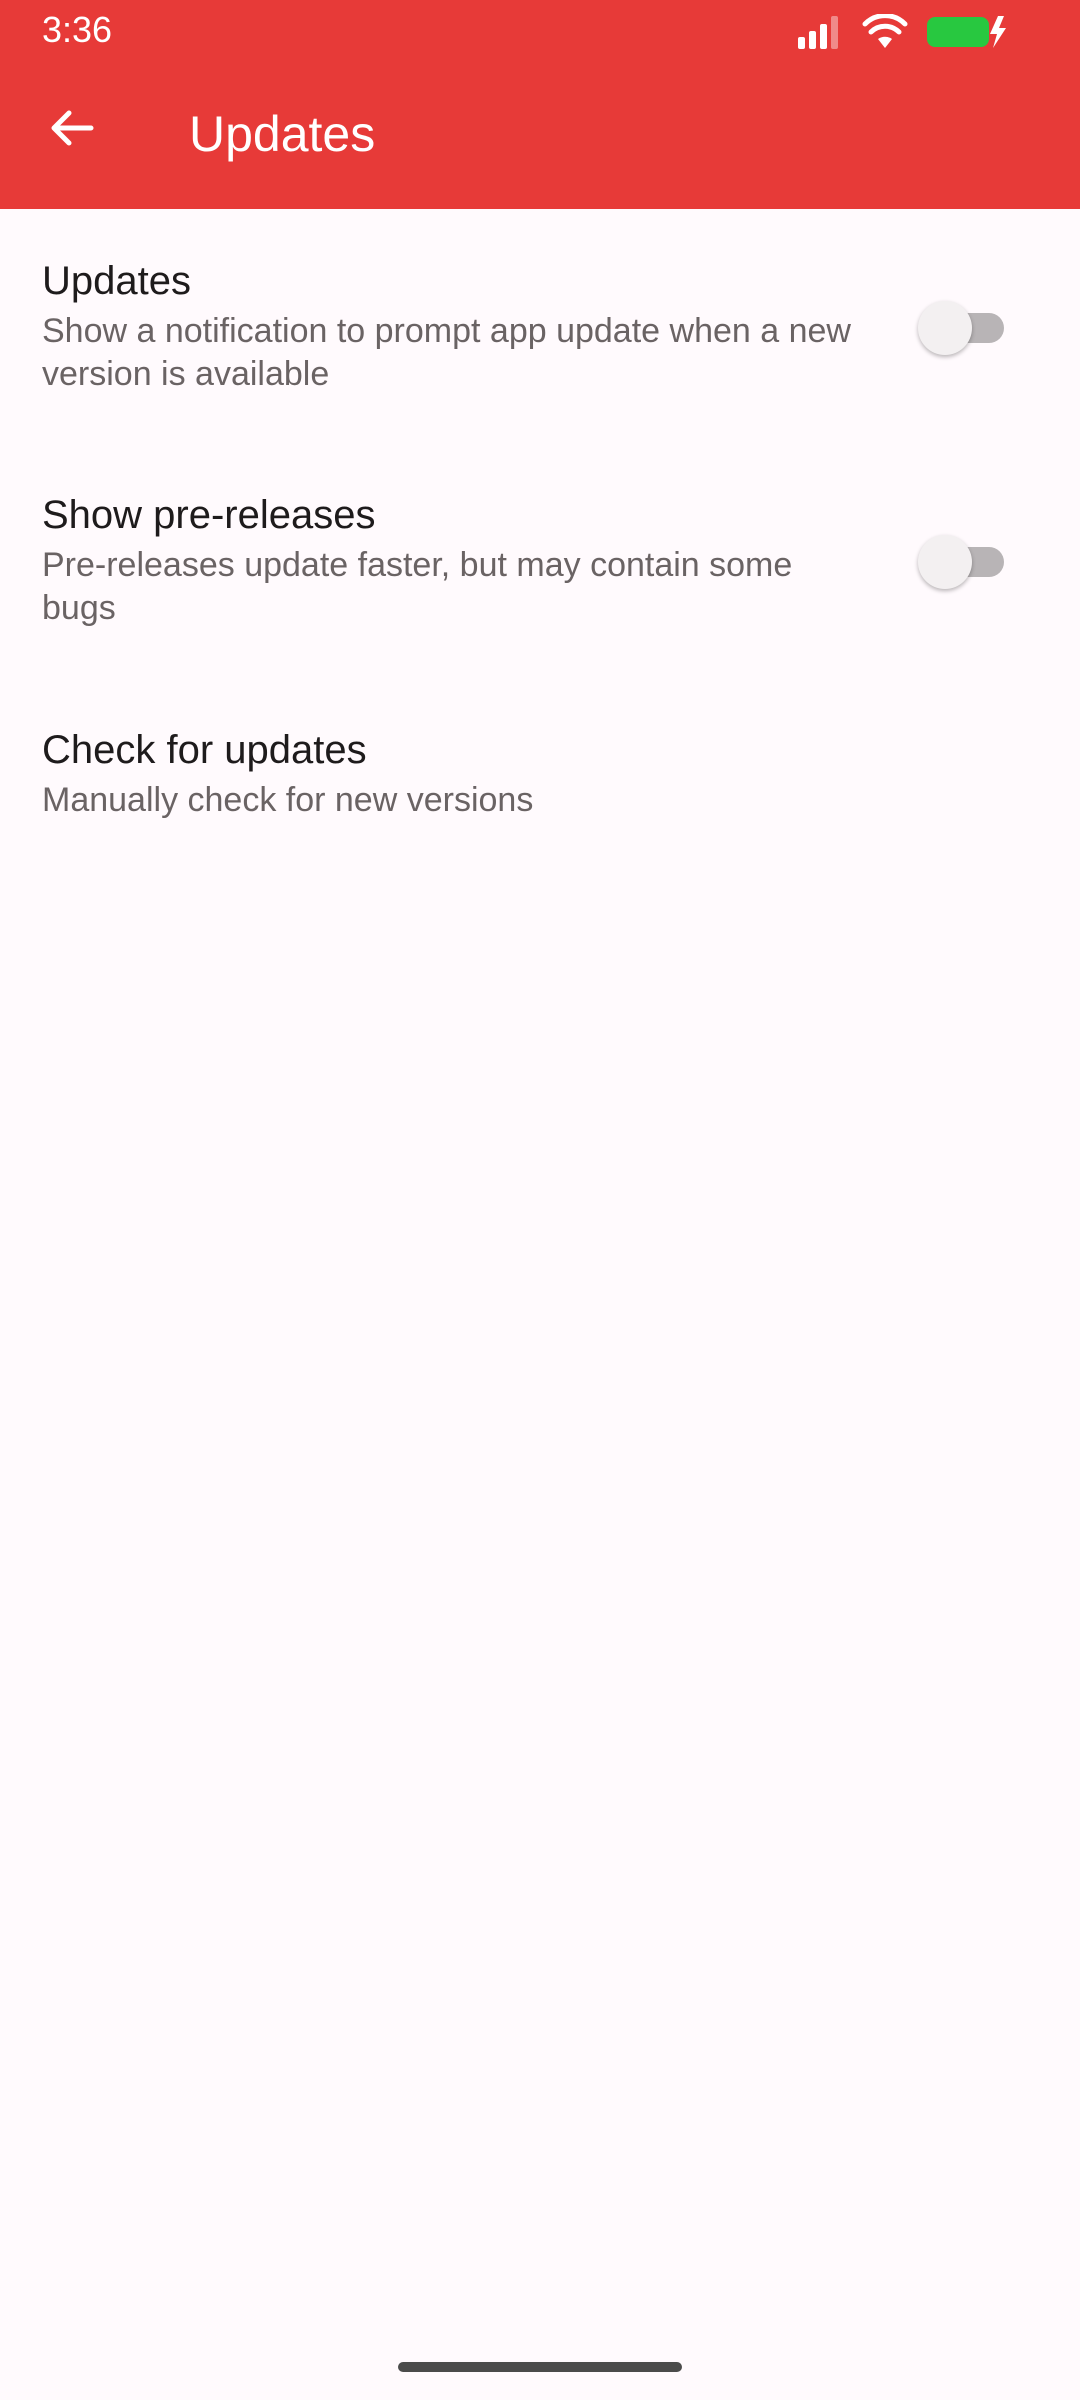 This screenshot has height=2400, width=1080. Describe the element at coordinates (821, 32) in the screenshot. I see `signal-icon` at that location.